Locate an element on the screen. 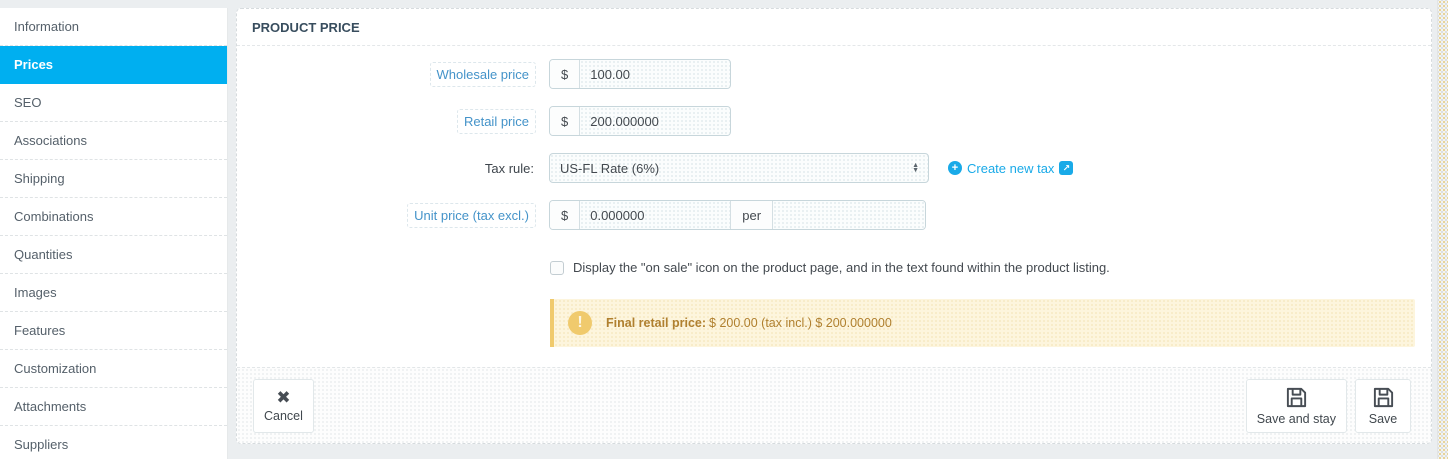  sidebar-item-features: Features is located at coordinates (113, 331).